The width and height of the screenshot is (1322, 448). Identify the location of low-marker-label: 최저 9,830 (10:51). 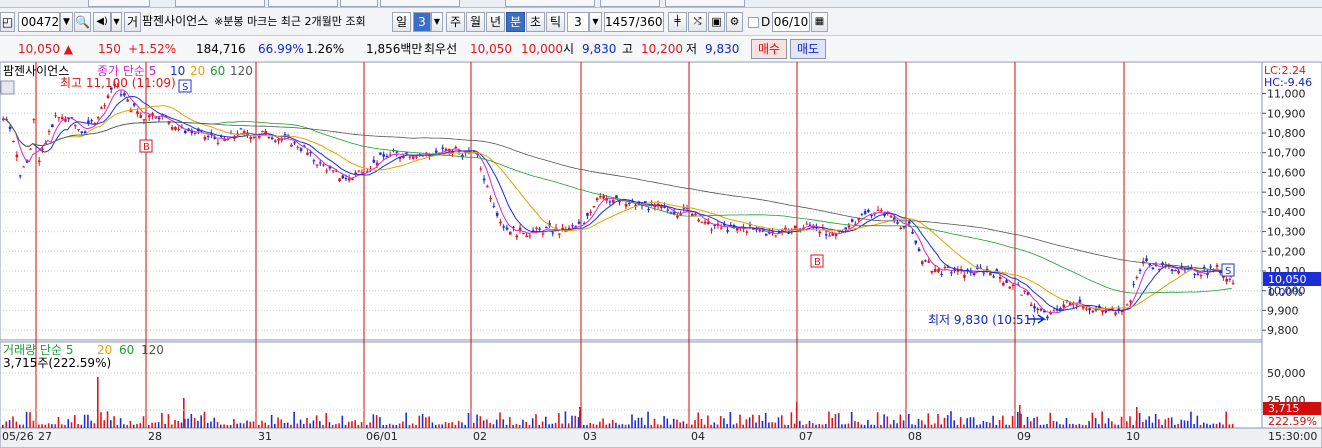
(982, 320).